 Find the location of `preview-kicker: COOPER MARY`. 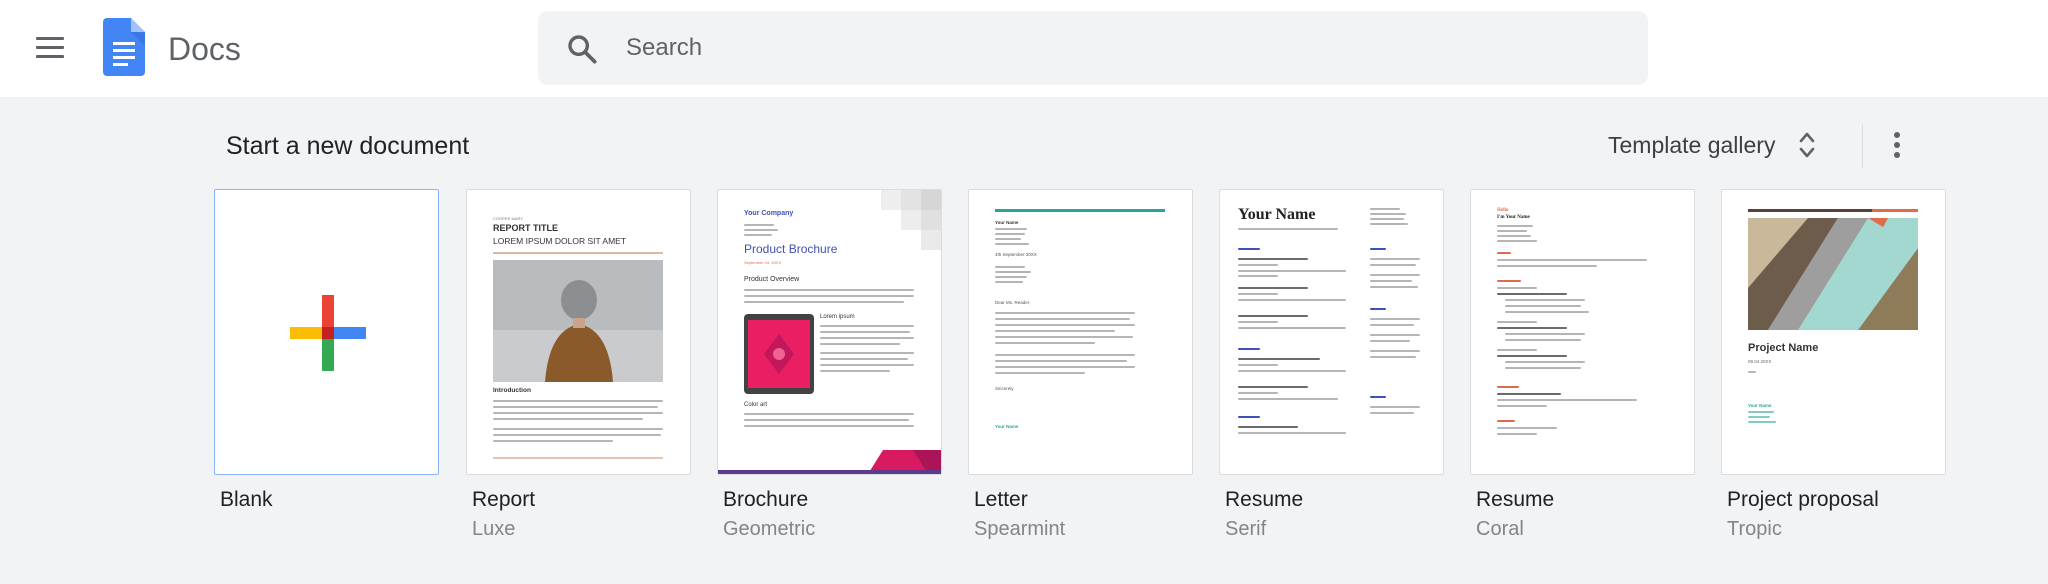

preview-kicker: COOPER MARY is located at coordinates (508, 218).